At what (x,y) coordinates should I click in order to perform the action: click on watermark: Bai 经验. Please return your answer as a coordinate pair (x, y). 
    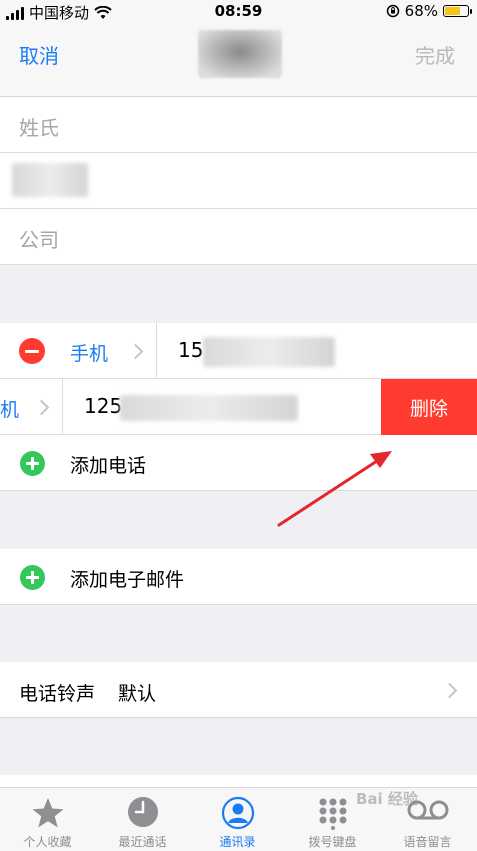
    Looking at the image, I should click on (387, 799).